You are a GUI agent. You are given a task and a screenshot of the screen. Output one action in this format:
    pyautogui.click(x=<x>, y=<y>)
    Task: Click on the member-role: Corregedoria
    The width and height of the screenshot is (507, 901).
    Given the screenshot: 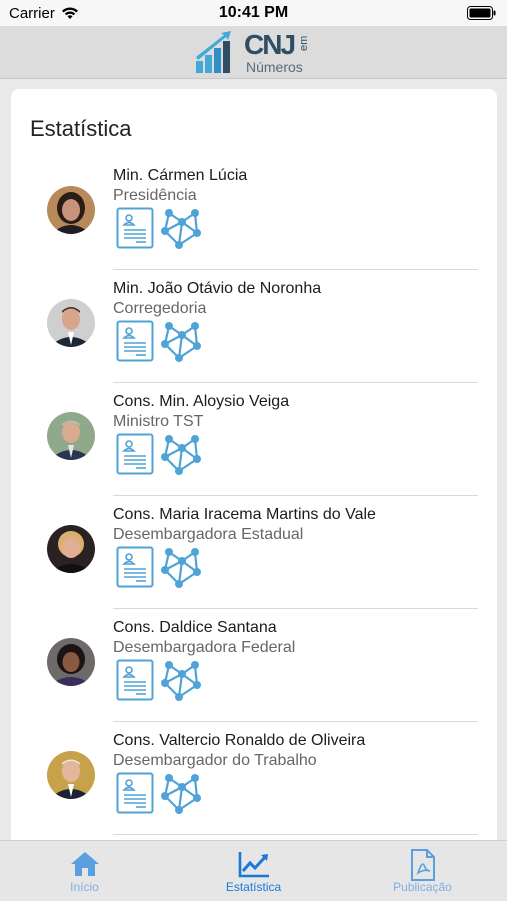 What is the action you would take?
    pyautogui.click(x=160, y=308)
    